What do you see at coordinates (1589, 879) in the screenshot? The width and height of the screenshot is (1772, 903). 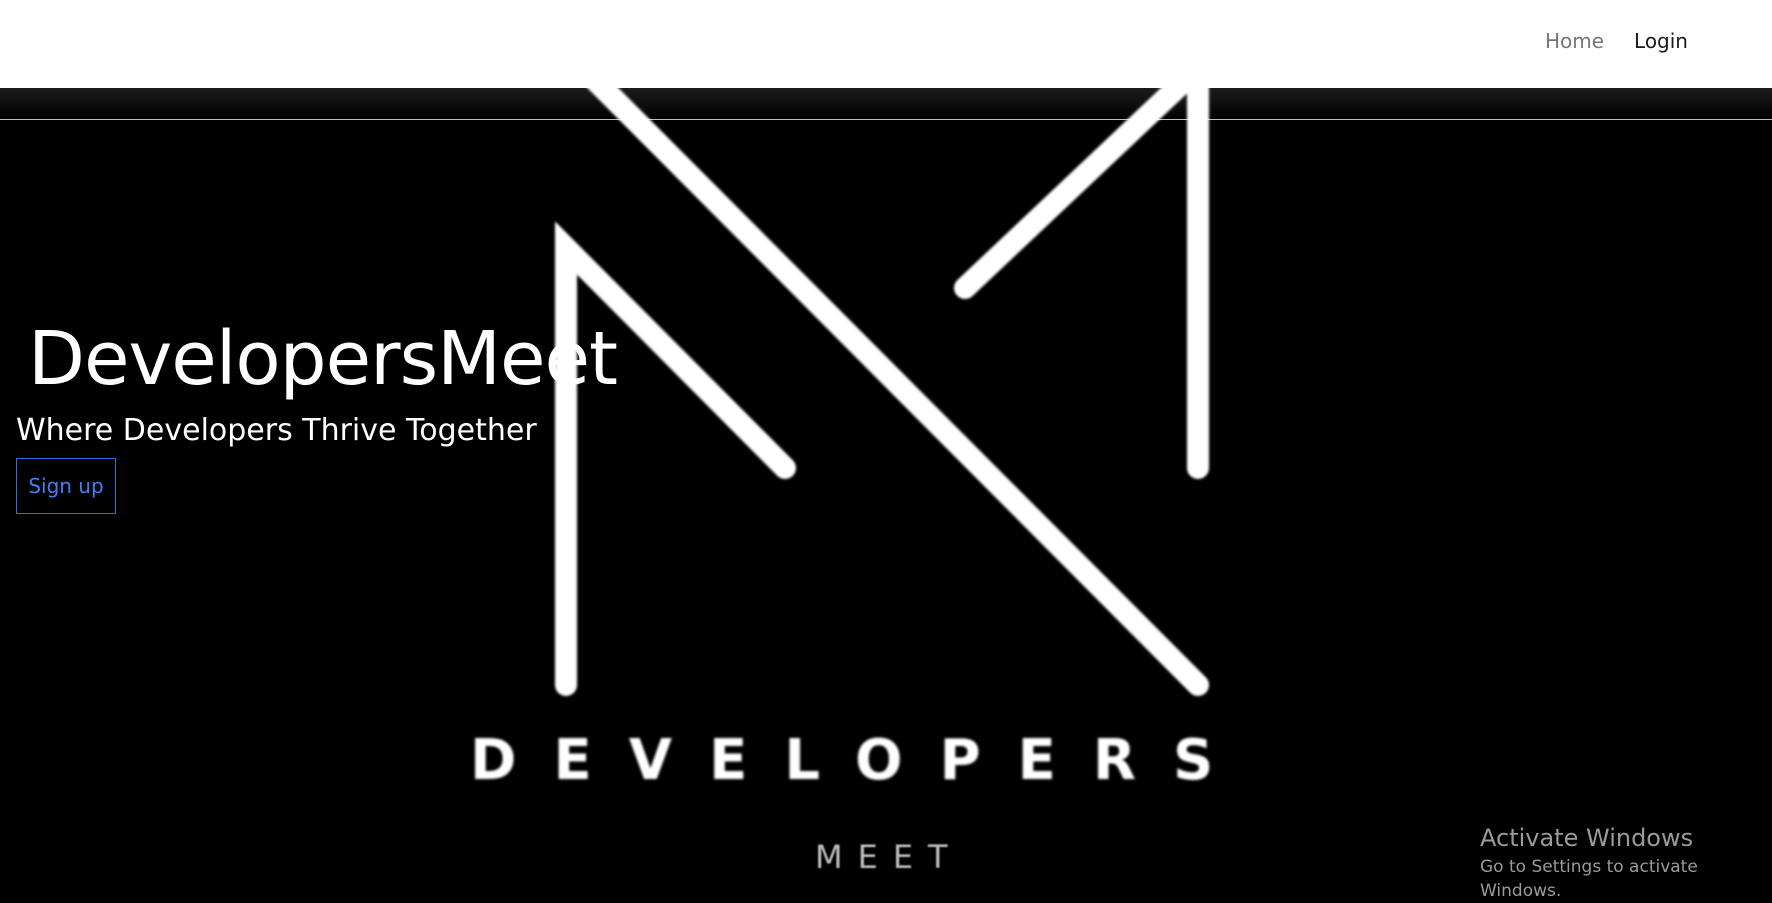 I see `activate-windows-subtitle: Go to Settings to activate Windows.` at bounding box center [1589, 879].